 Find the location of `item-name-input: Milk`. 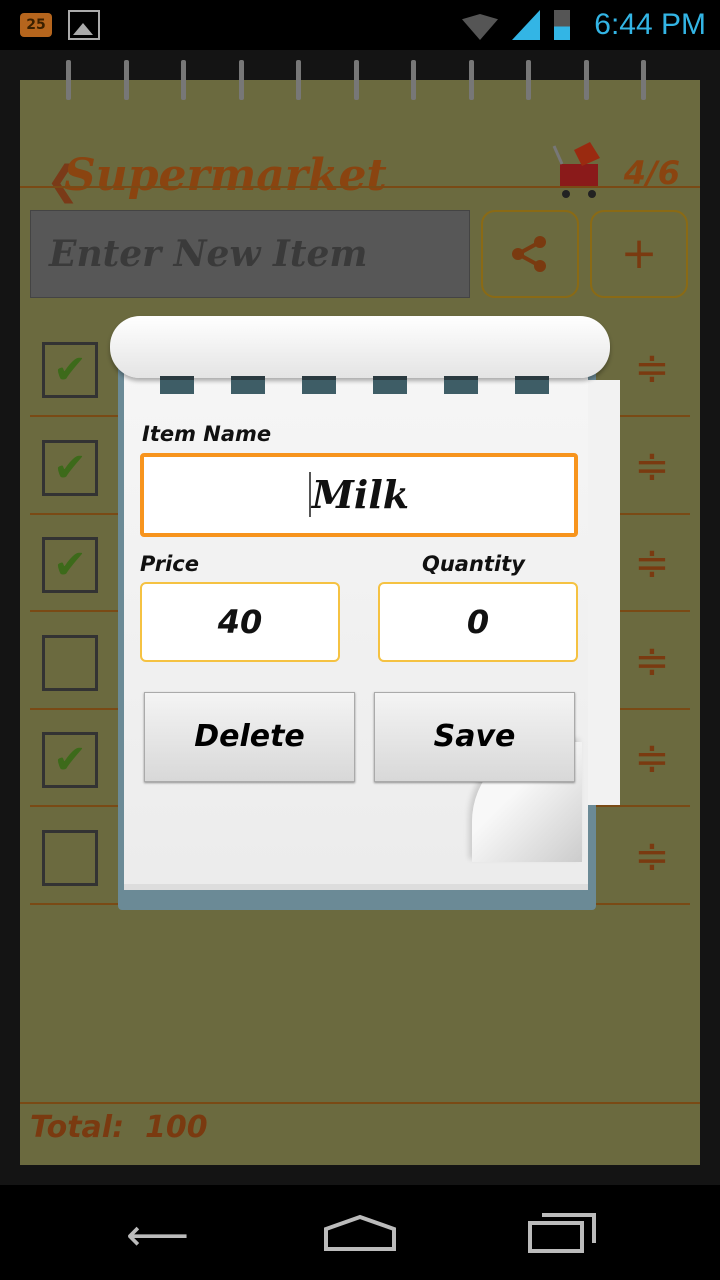

item-name-input: Milk is located at coordinates (359, 495).